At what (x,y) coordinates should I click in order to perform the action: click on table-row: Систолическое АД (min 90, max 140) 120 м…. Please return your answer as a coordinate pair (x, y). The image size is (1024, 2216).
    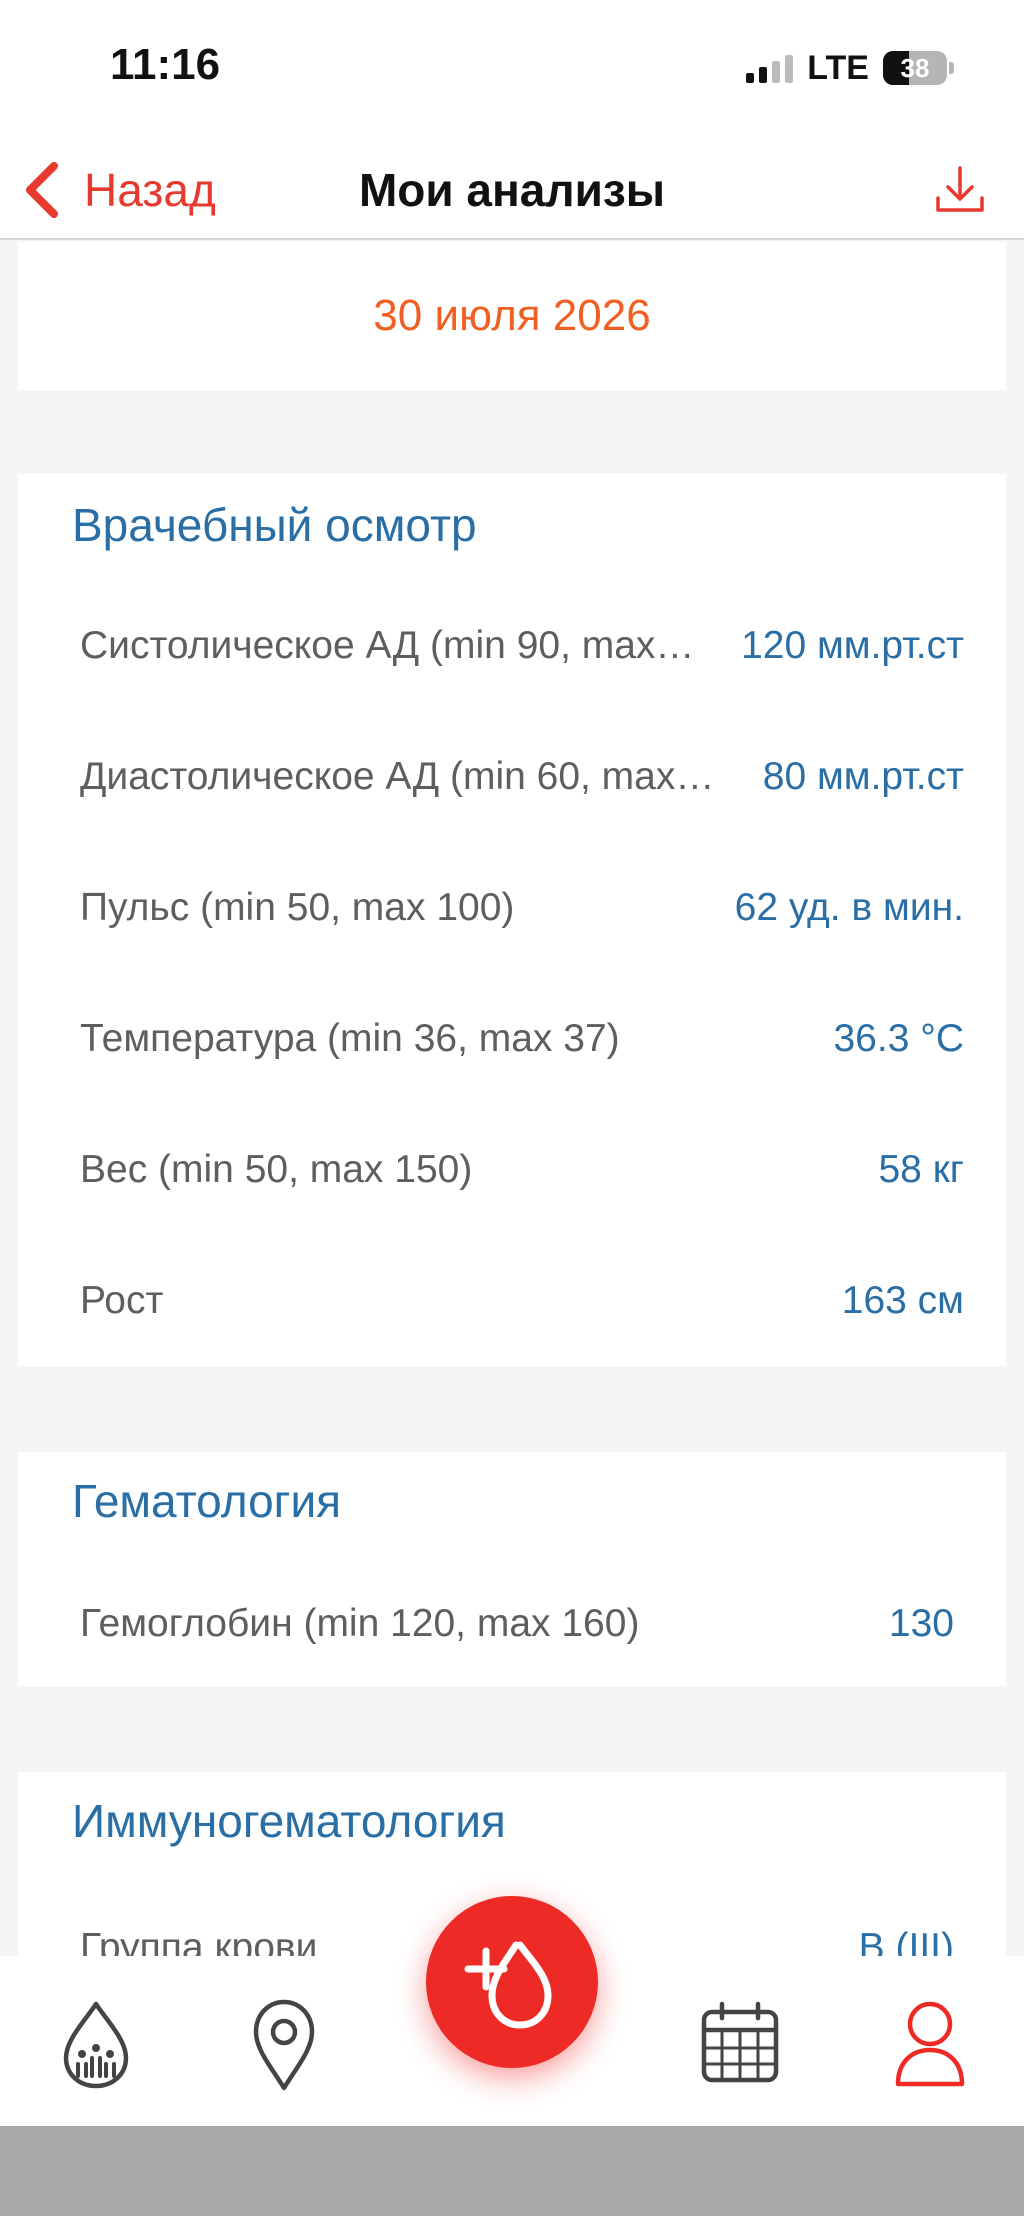
    Looking at the image, I should click on (522, 646).